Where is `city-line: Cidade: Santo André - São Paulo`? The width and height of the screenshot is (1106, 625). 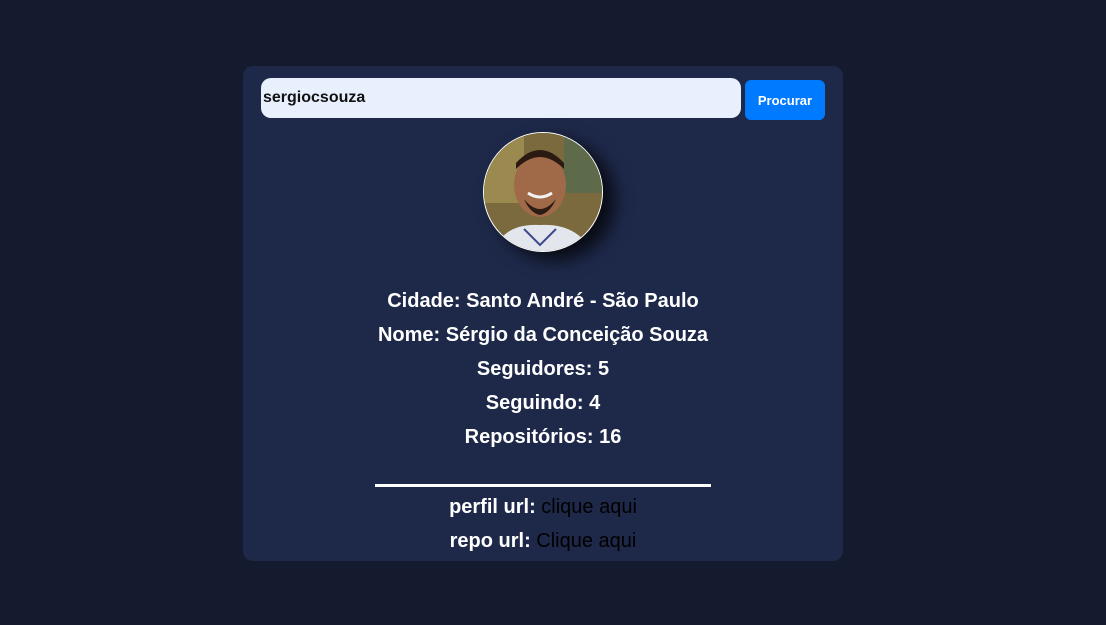
city-line: Cidade: Santo André - São Paulo is located at coordinates (543, 301).